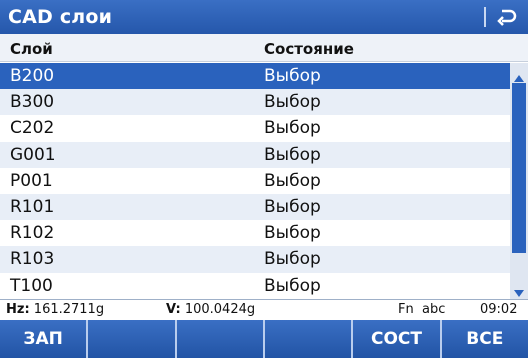 This screenshot has width=528, height=358. Describe the element at coordinates (507, 17) in the screenshot. I see `back-icon` at that location.